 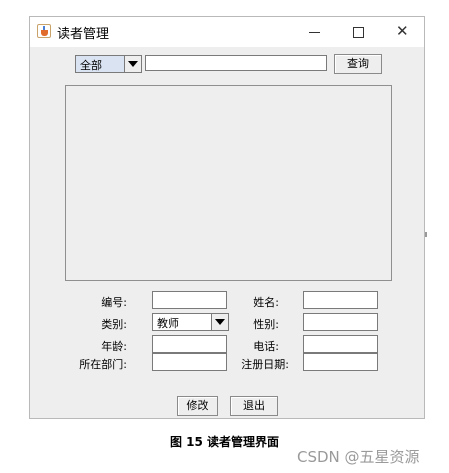 What do you see at coordinates (340, 322) in the screenshot?
I see `gender-field` at bounding box center [340, 322].